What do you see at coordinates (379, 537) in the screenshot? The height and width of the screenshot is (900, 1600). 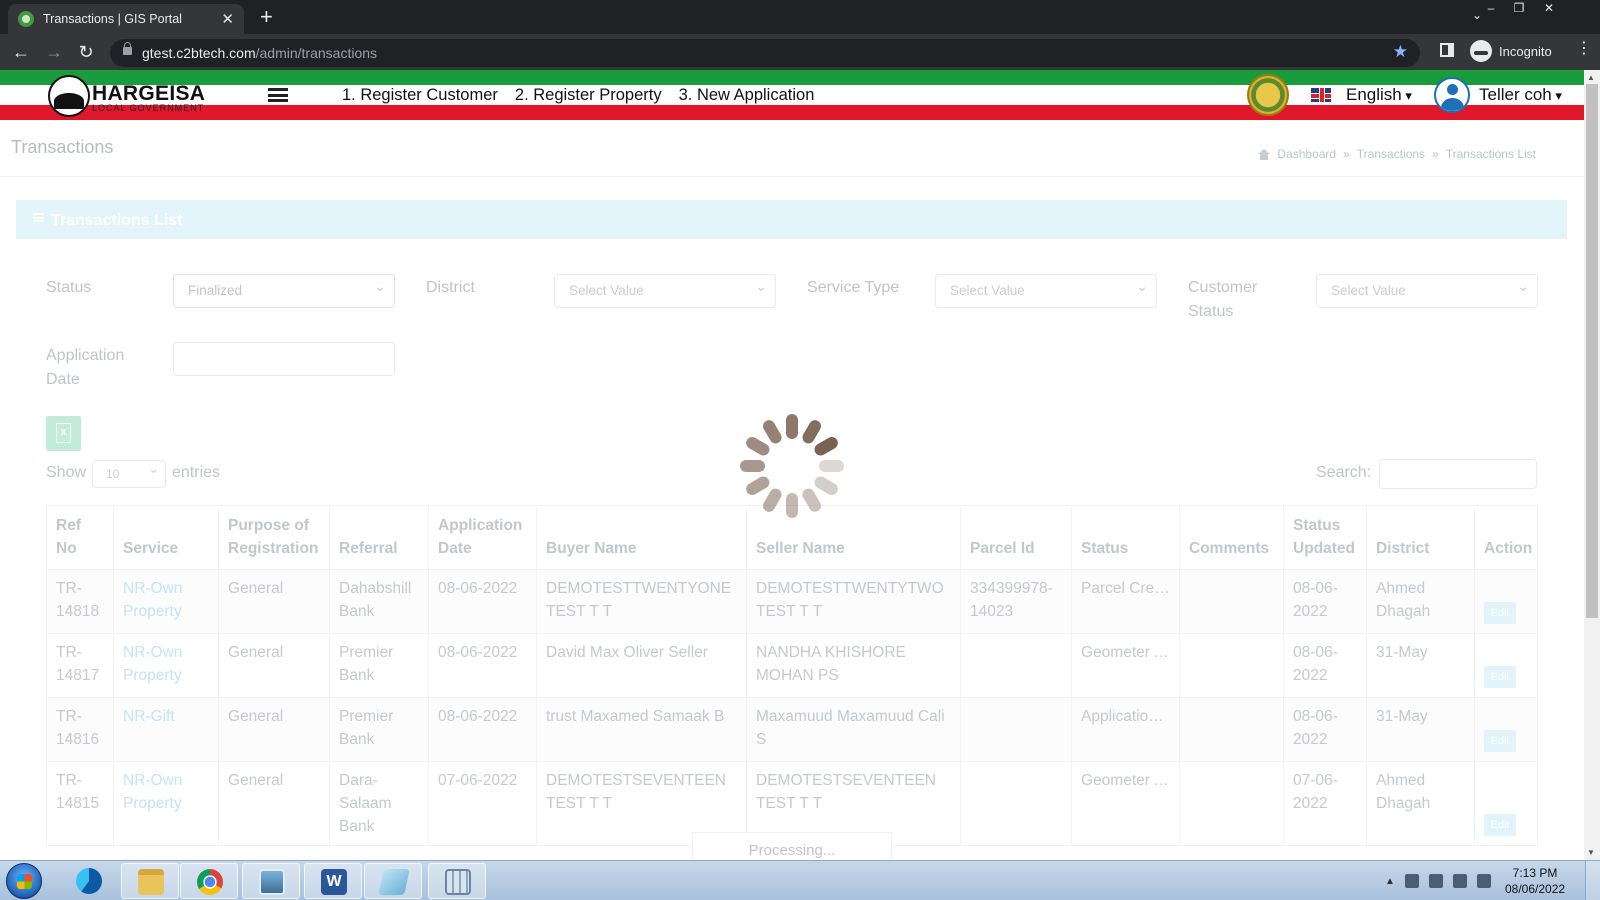 I see `column-header: Referral` at bounding box center [379, 537].